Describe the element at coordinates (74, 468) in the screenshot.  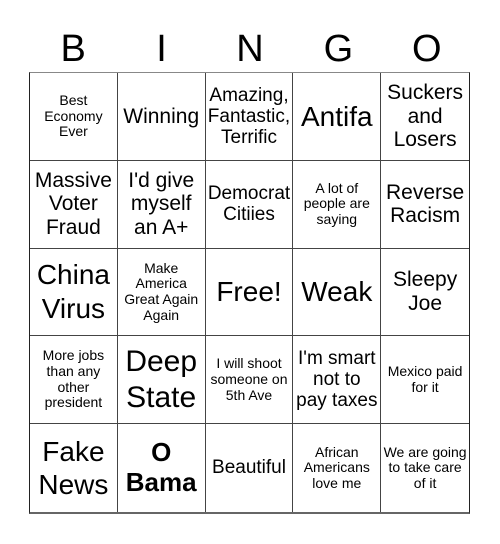
I see `bingo-cell: Fake News` at that location.